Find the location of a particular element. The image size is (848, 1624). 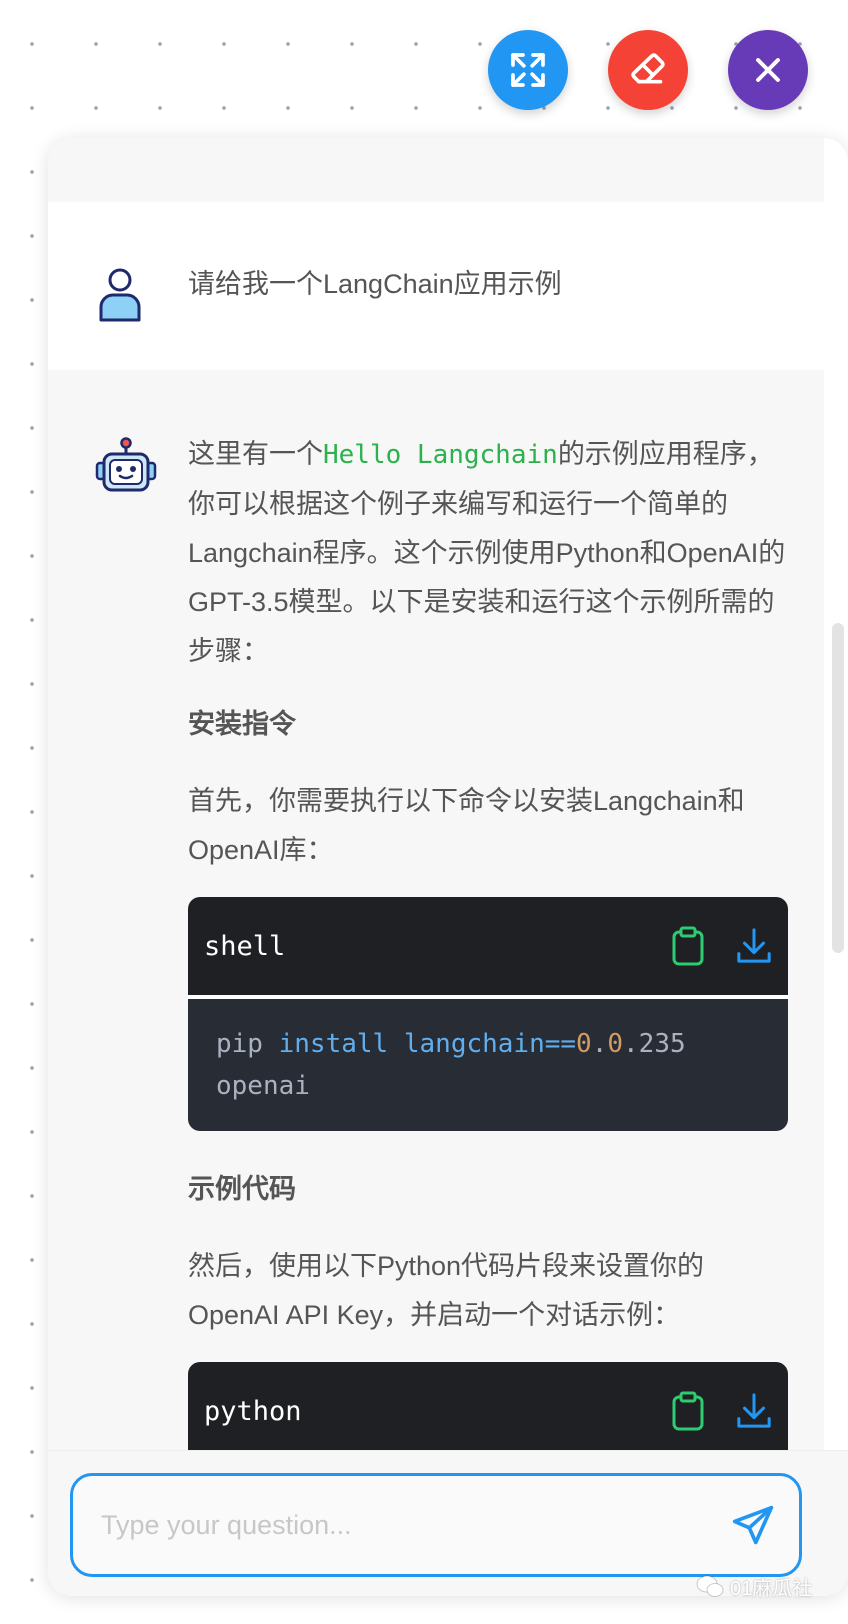

section-heading-install: 安装指令 is located at coordinates (242, 724).